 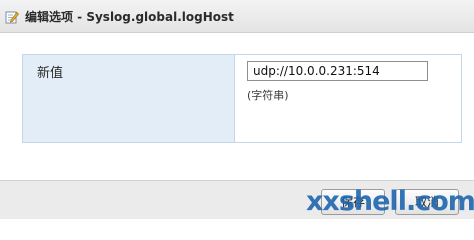 I want to click on new-value-input, so click(x=337, y=71).